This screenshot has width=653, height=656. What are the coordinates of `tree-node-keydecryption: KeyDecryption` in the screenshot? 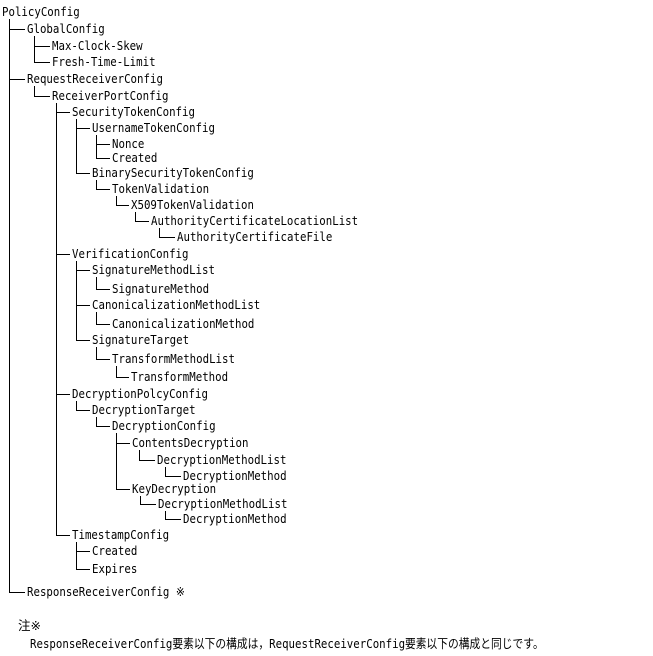 It's located at (174, 488).